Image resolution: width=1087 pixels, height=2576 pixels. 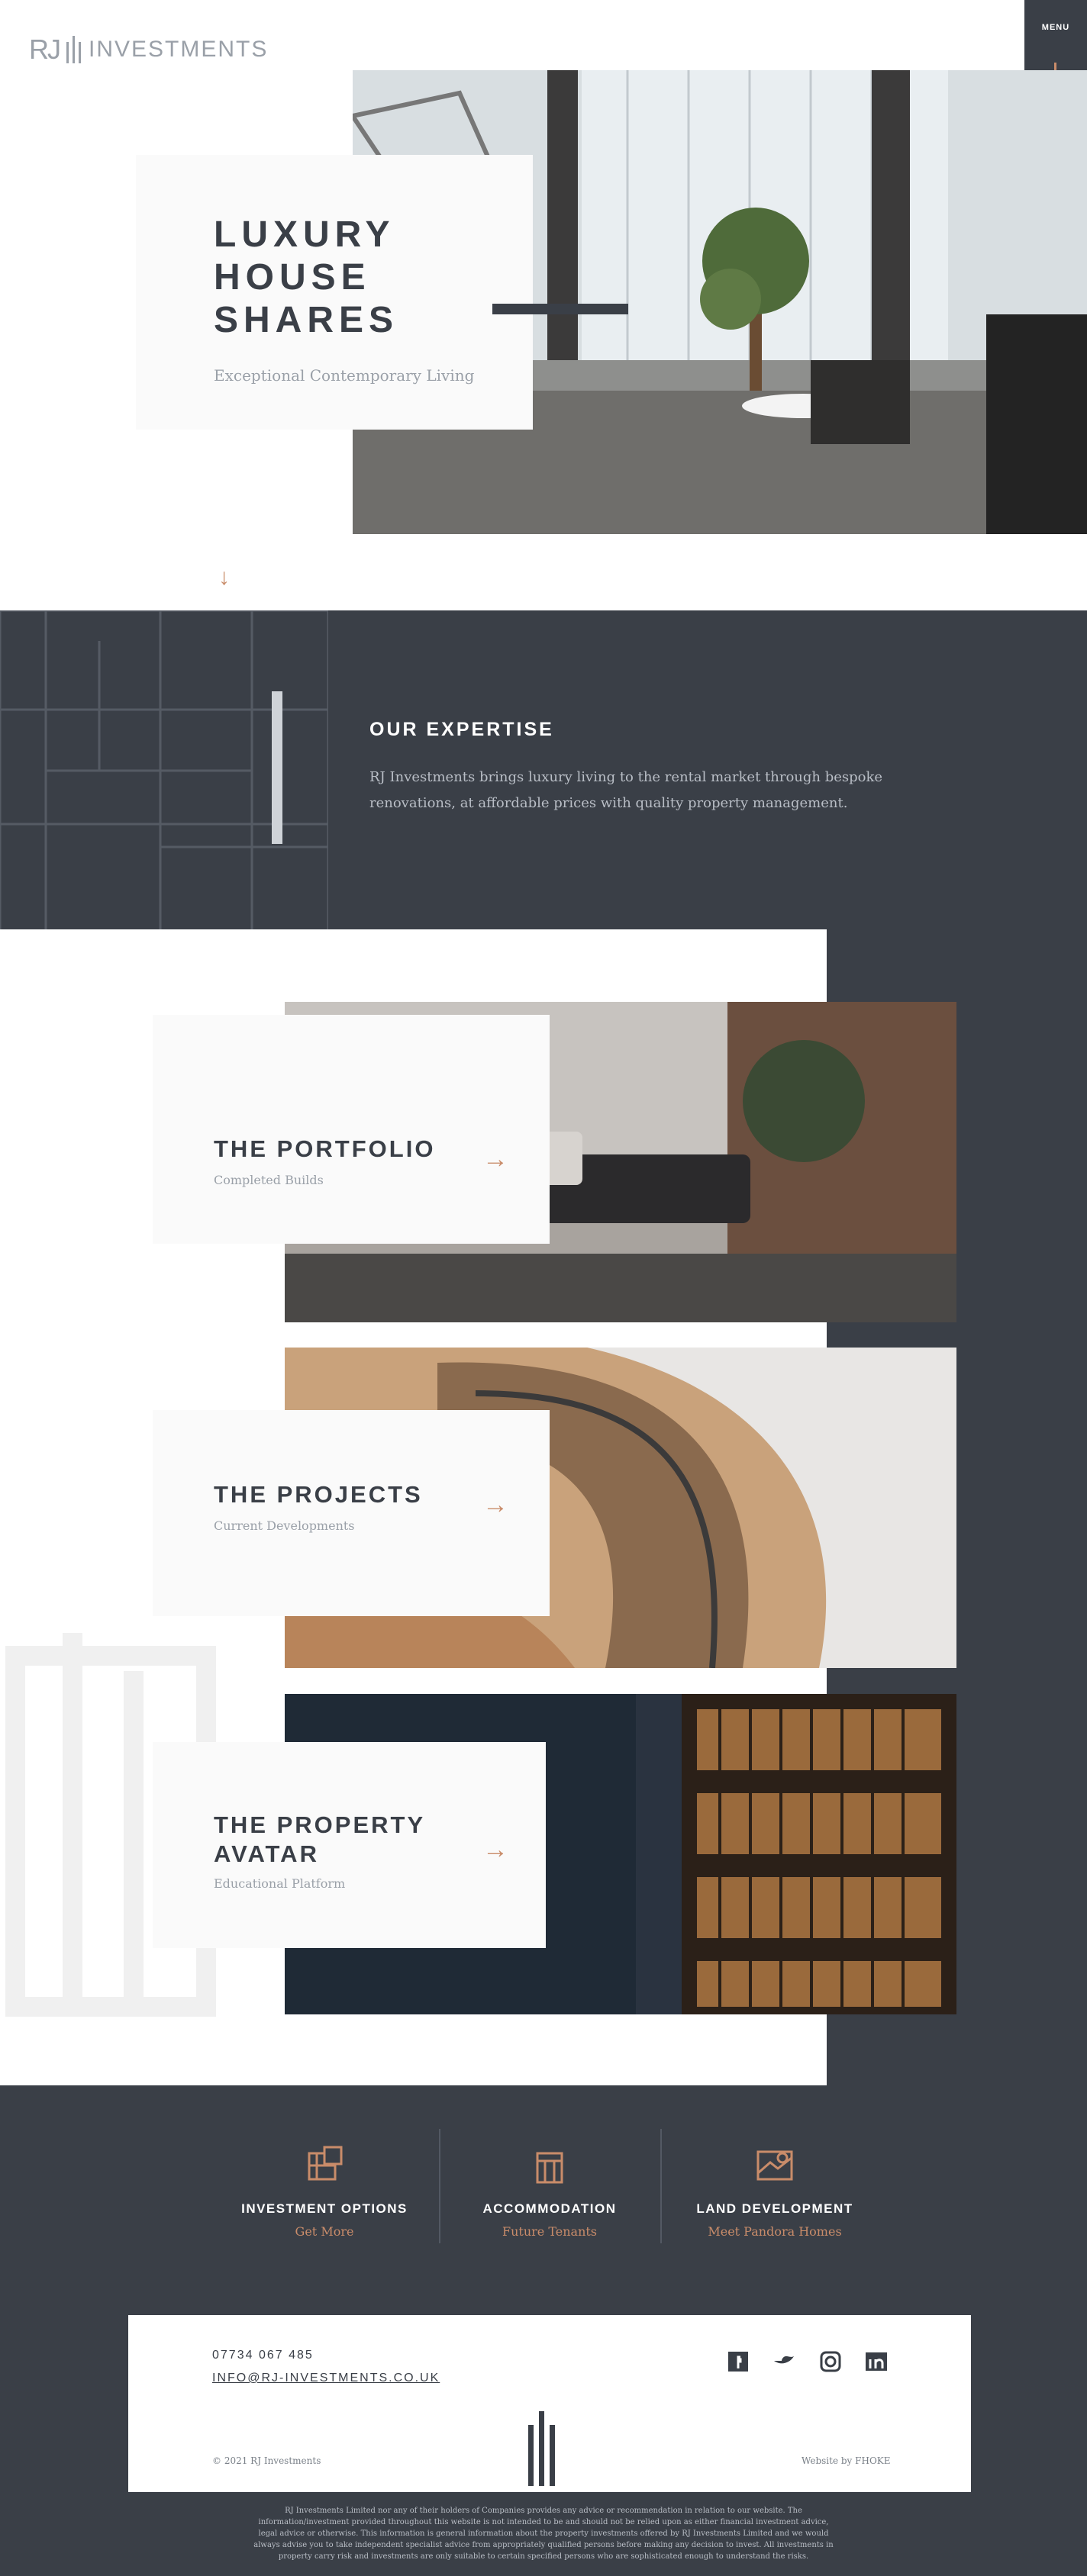 I want to click on footer-credit: Website by FHOKE, so click(x=846, y=2460).